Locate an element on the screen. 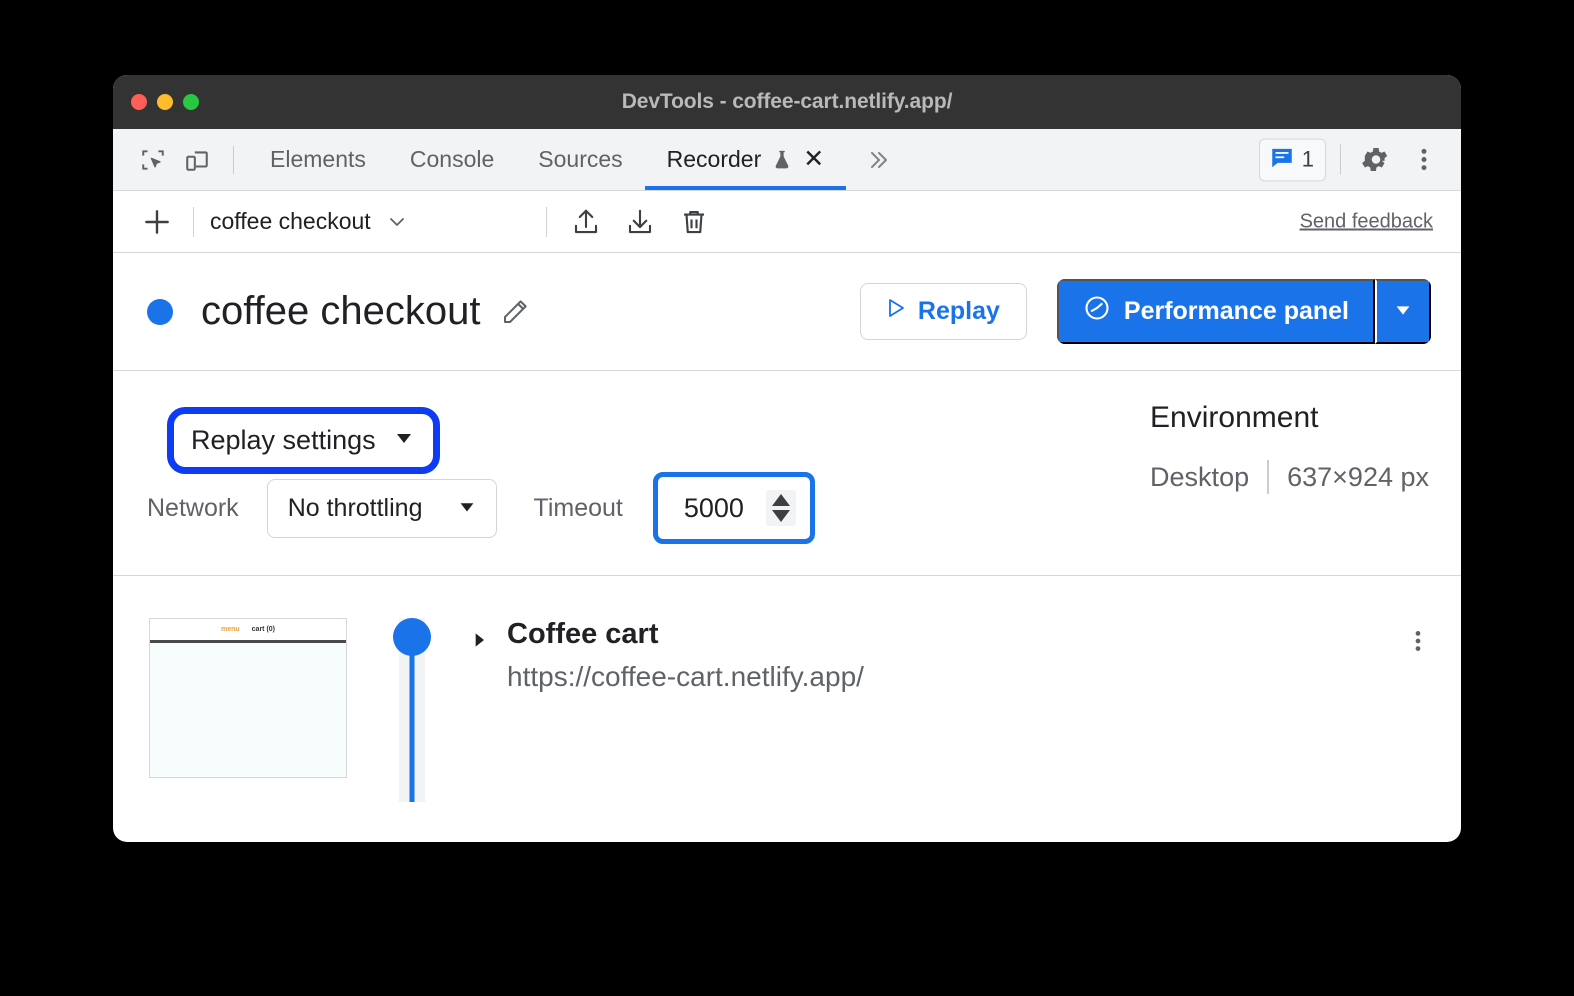  timeline-step-marker is located at coordinates (412, 637).